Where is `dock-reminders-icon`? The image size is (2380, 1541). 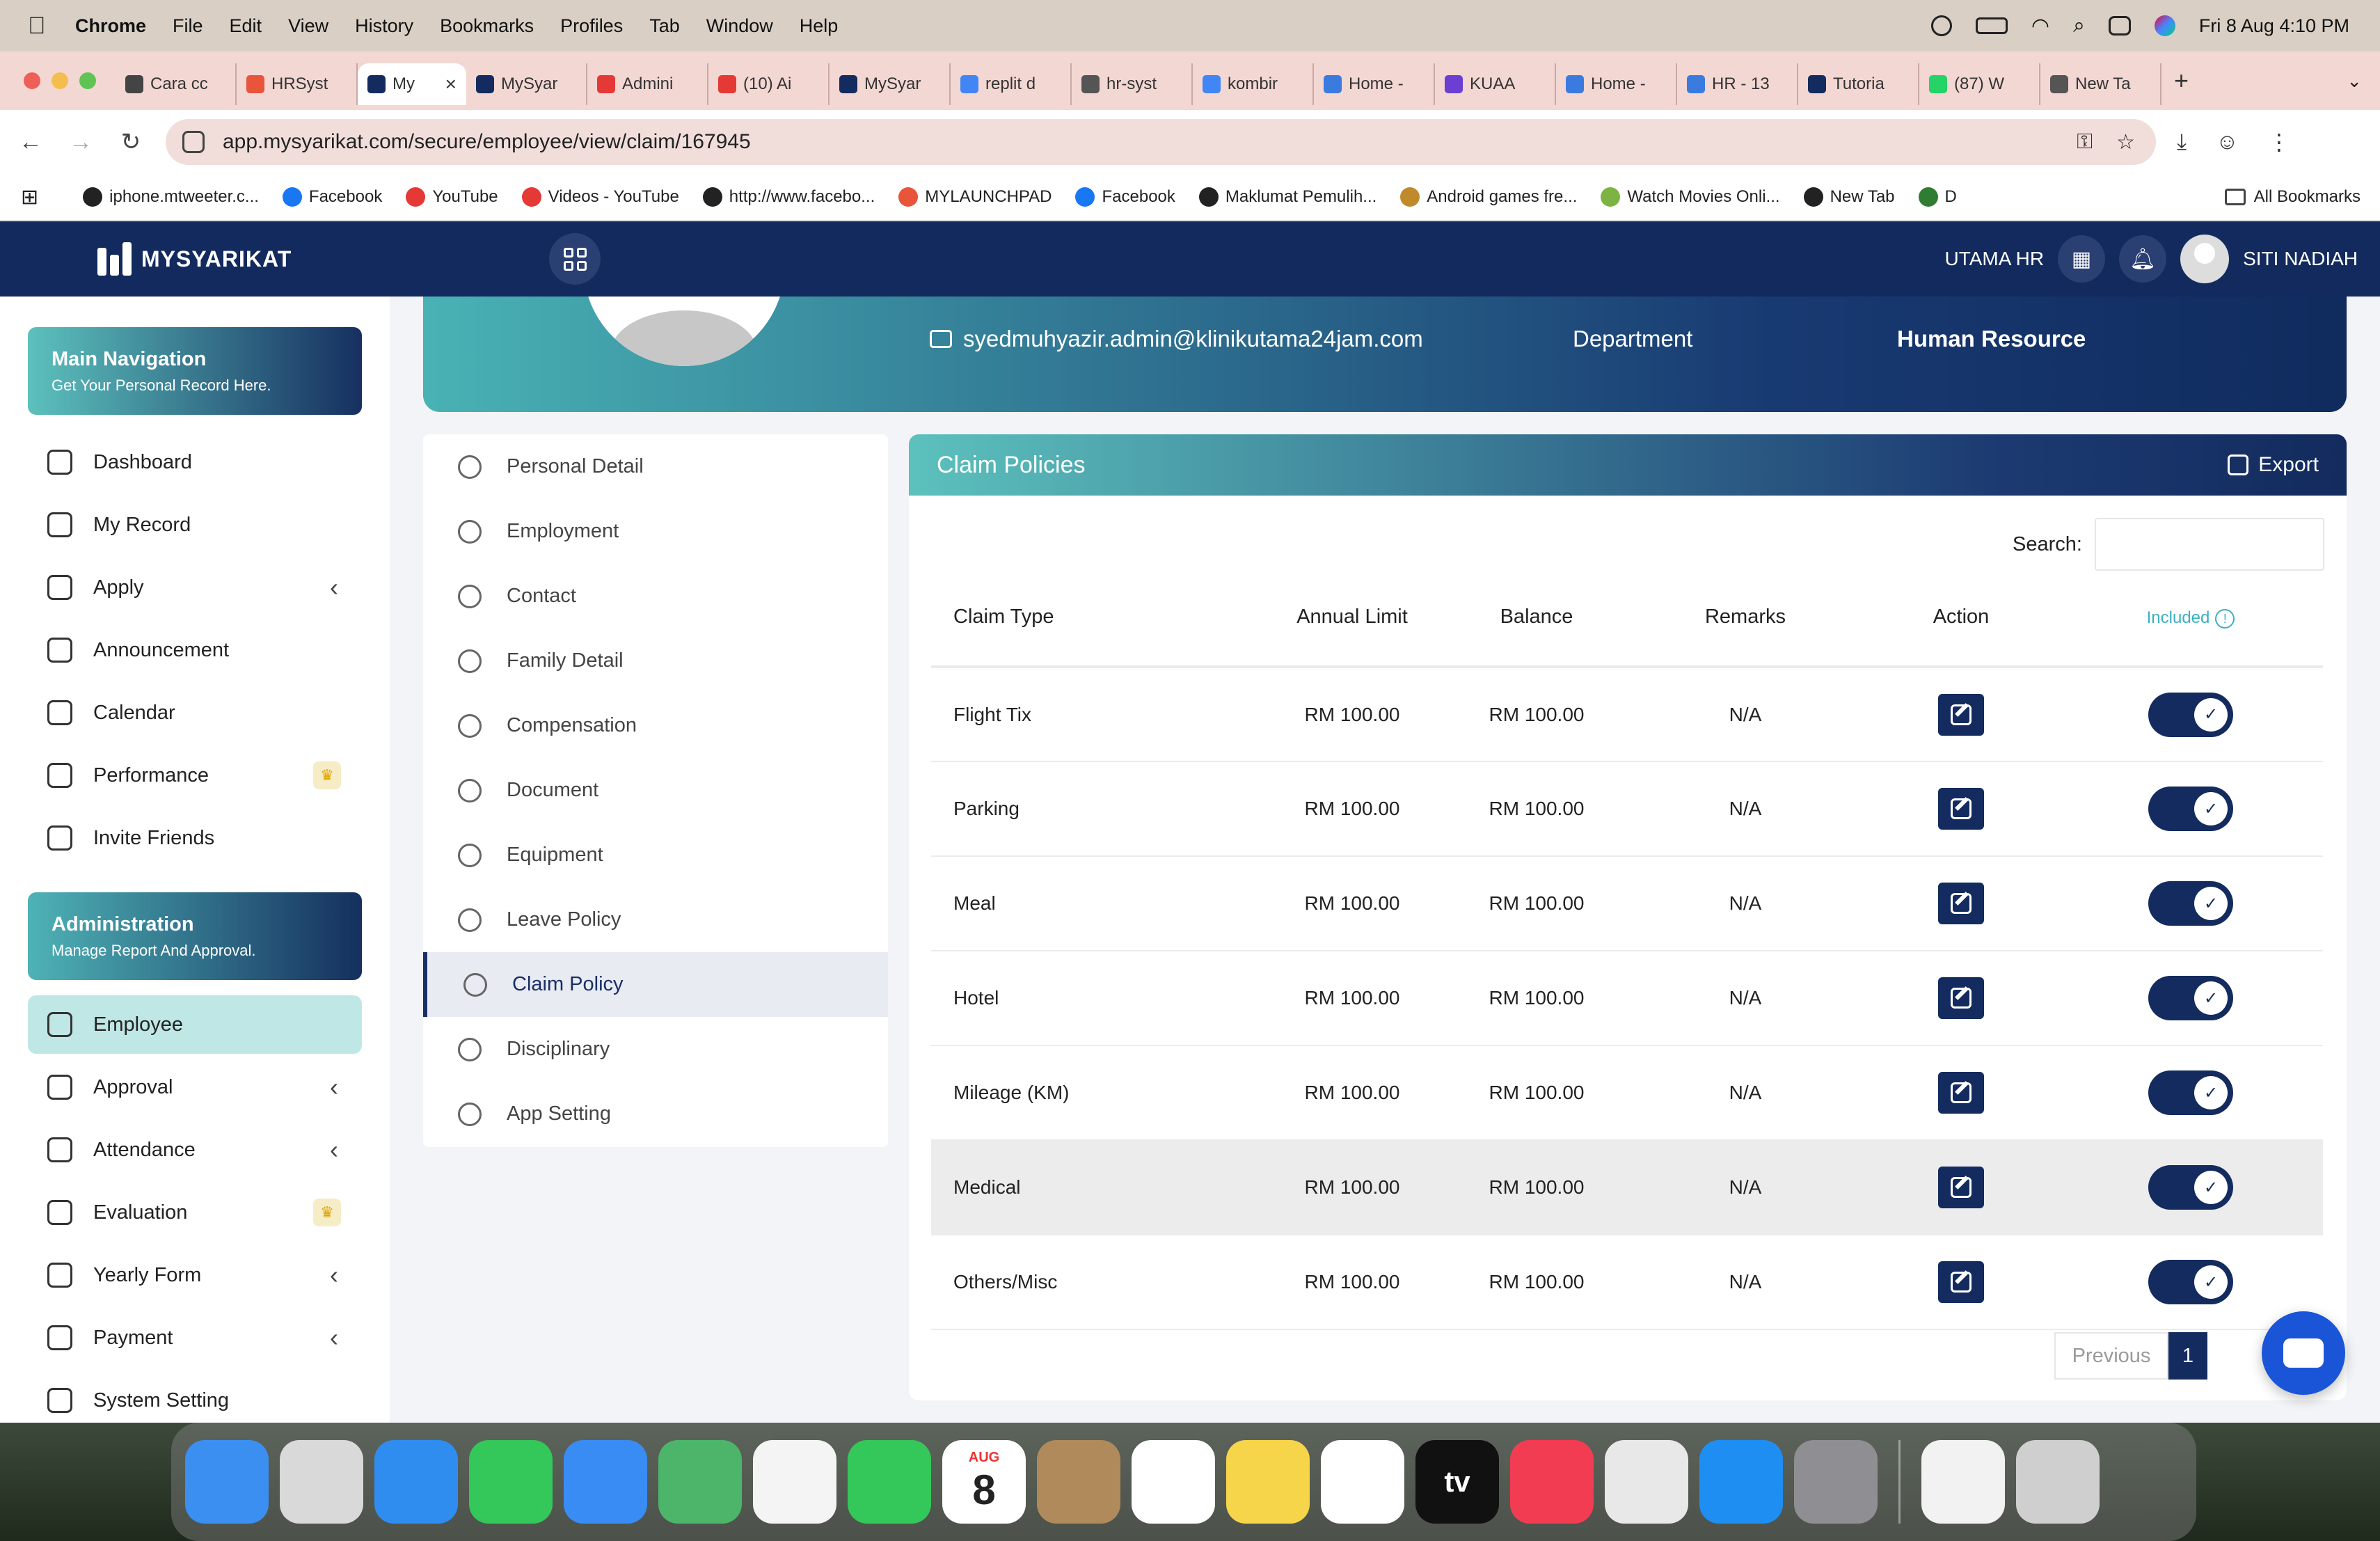
dock-reminders-icon is located at coordinates (1173, 1482).